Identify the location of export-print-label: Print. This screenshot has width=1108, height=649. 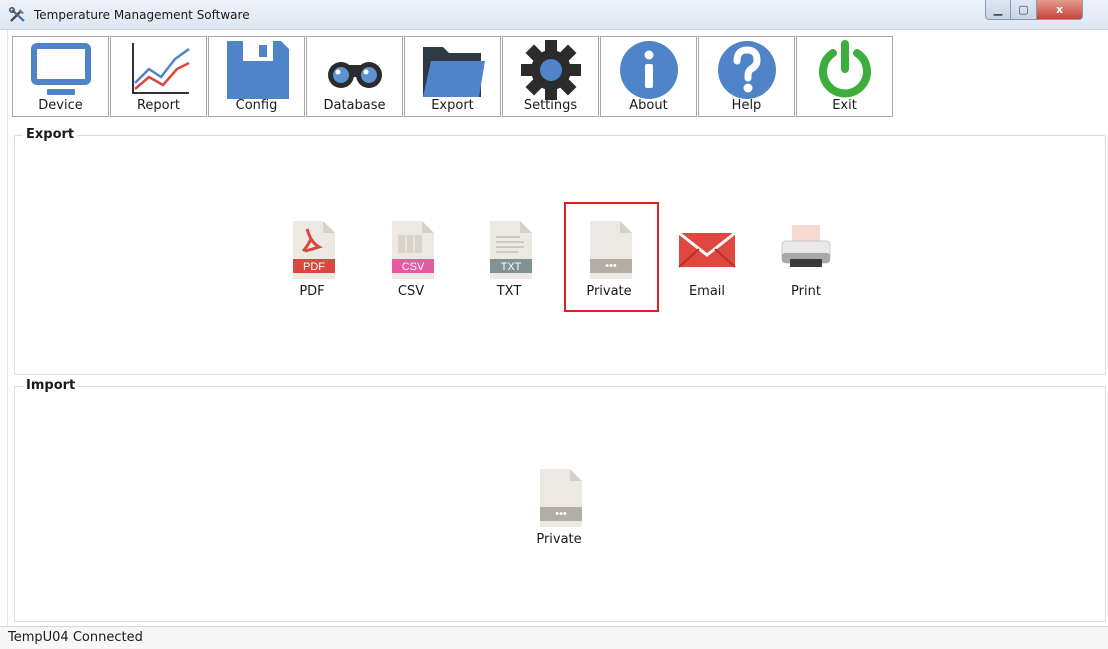
(806, 291).